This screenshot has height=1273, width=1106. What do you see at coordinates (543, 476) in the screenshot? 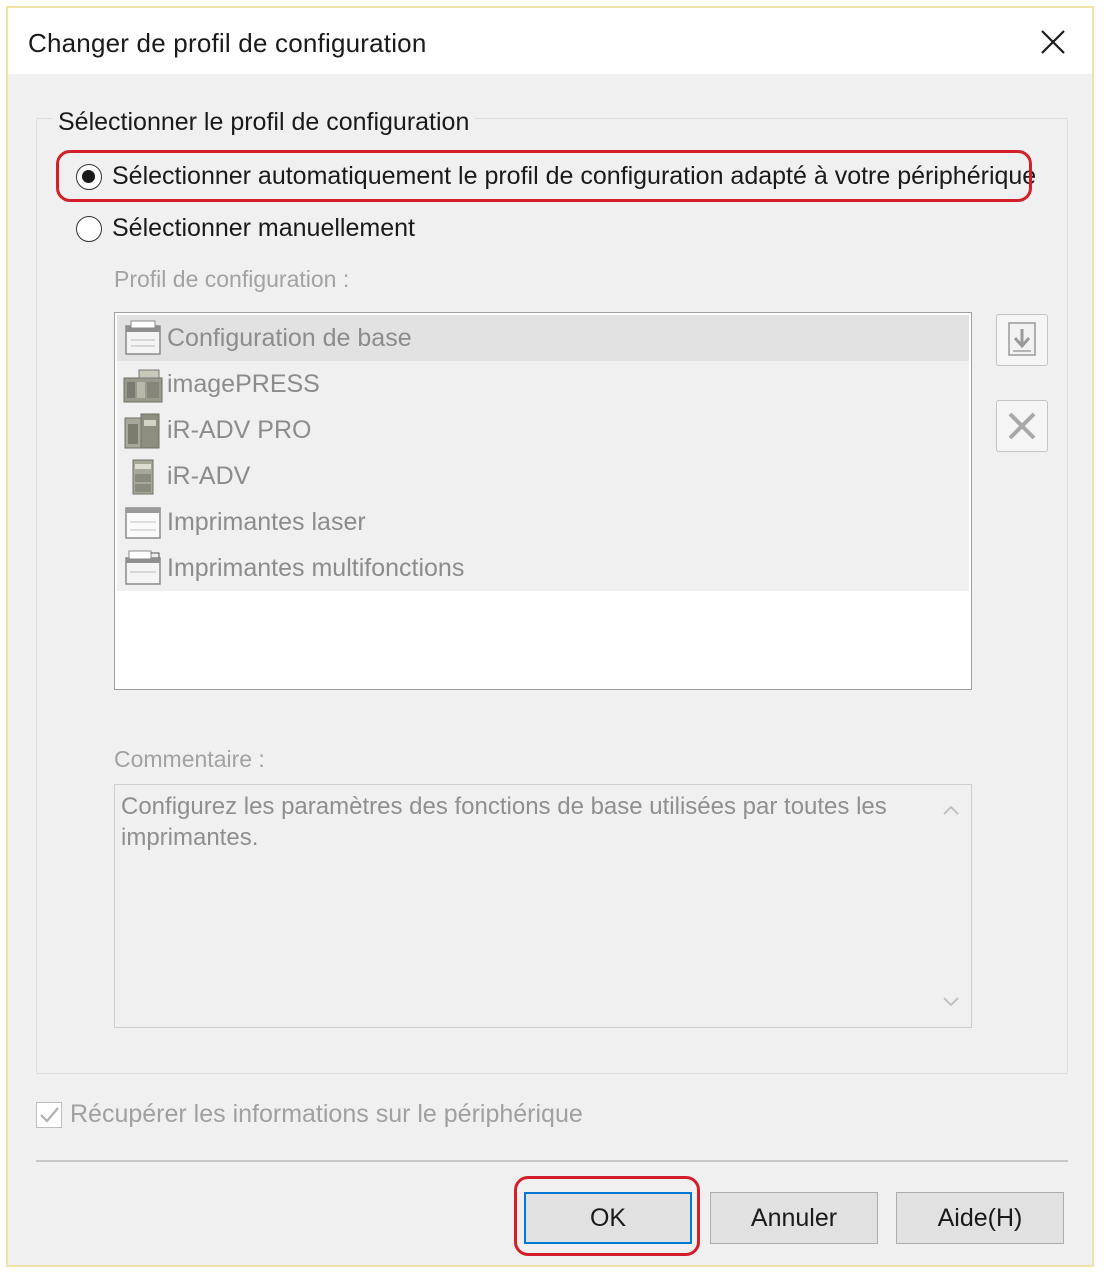
I see `list-item: iR-ADV` at bounding box center [543, 476].